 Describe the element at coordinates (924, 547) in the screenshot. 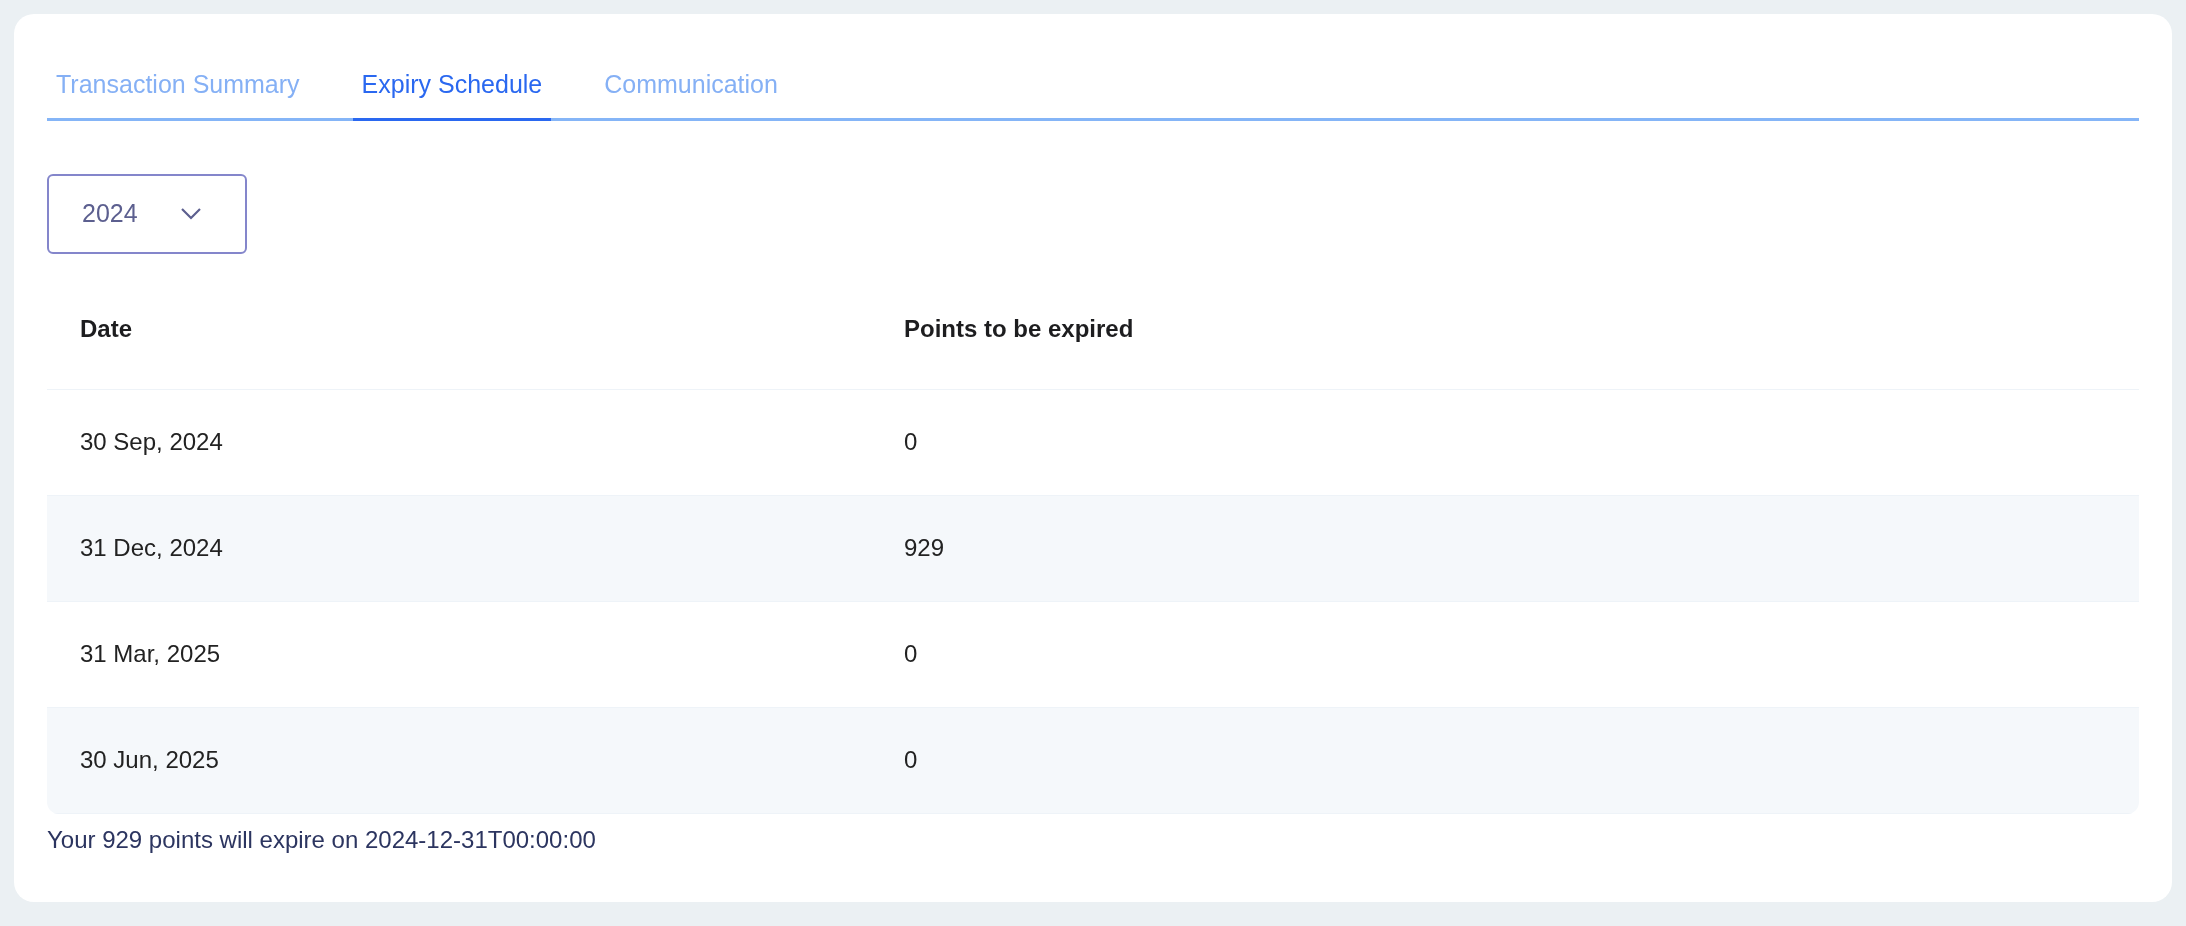

I see `table-cell: 929` at that location.